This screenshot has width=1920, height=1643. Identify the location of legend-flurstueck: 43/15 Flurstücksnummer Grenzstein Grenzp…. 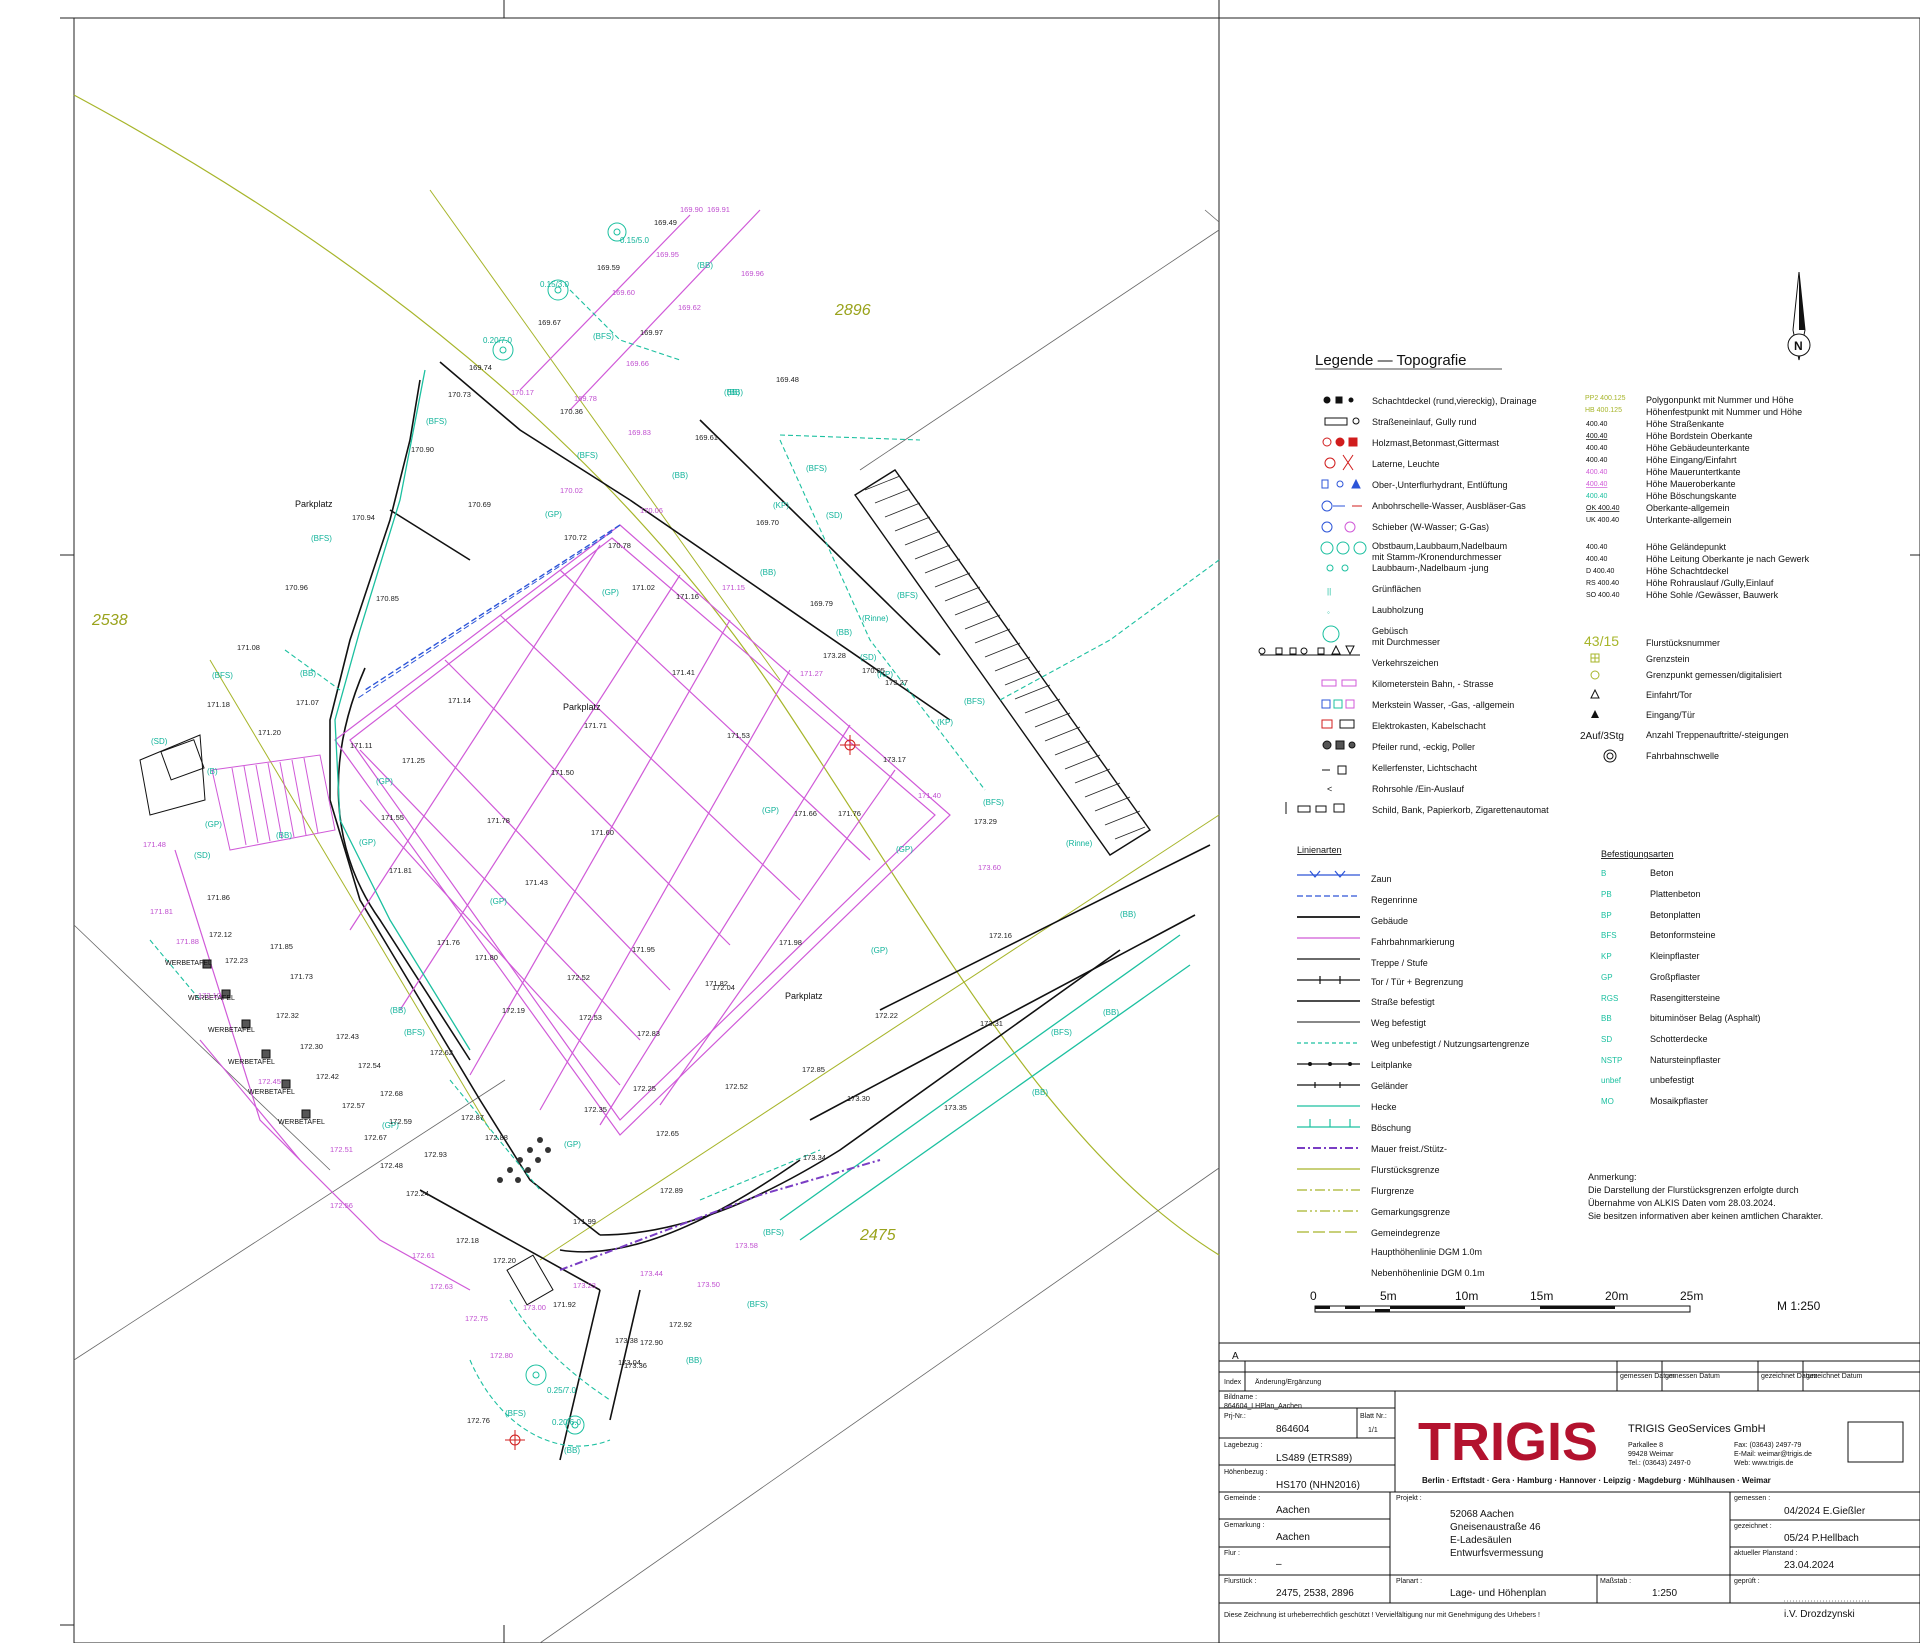
(1684, 698).